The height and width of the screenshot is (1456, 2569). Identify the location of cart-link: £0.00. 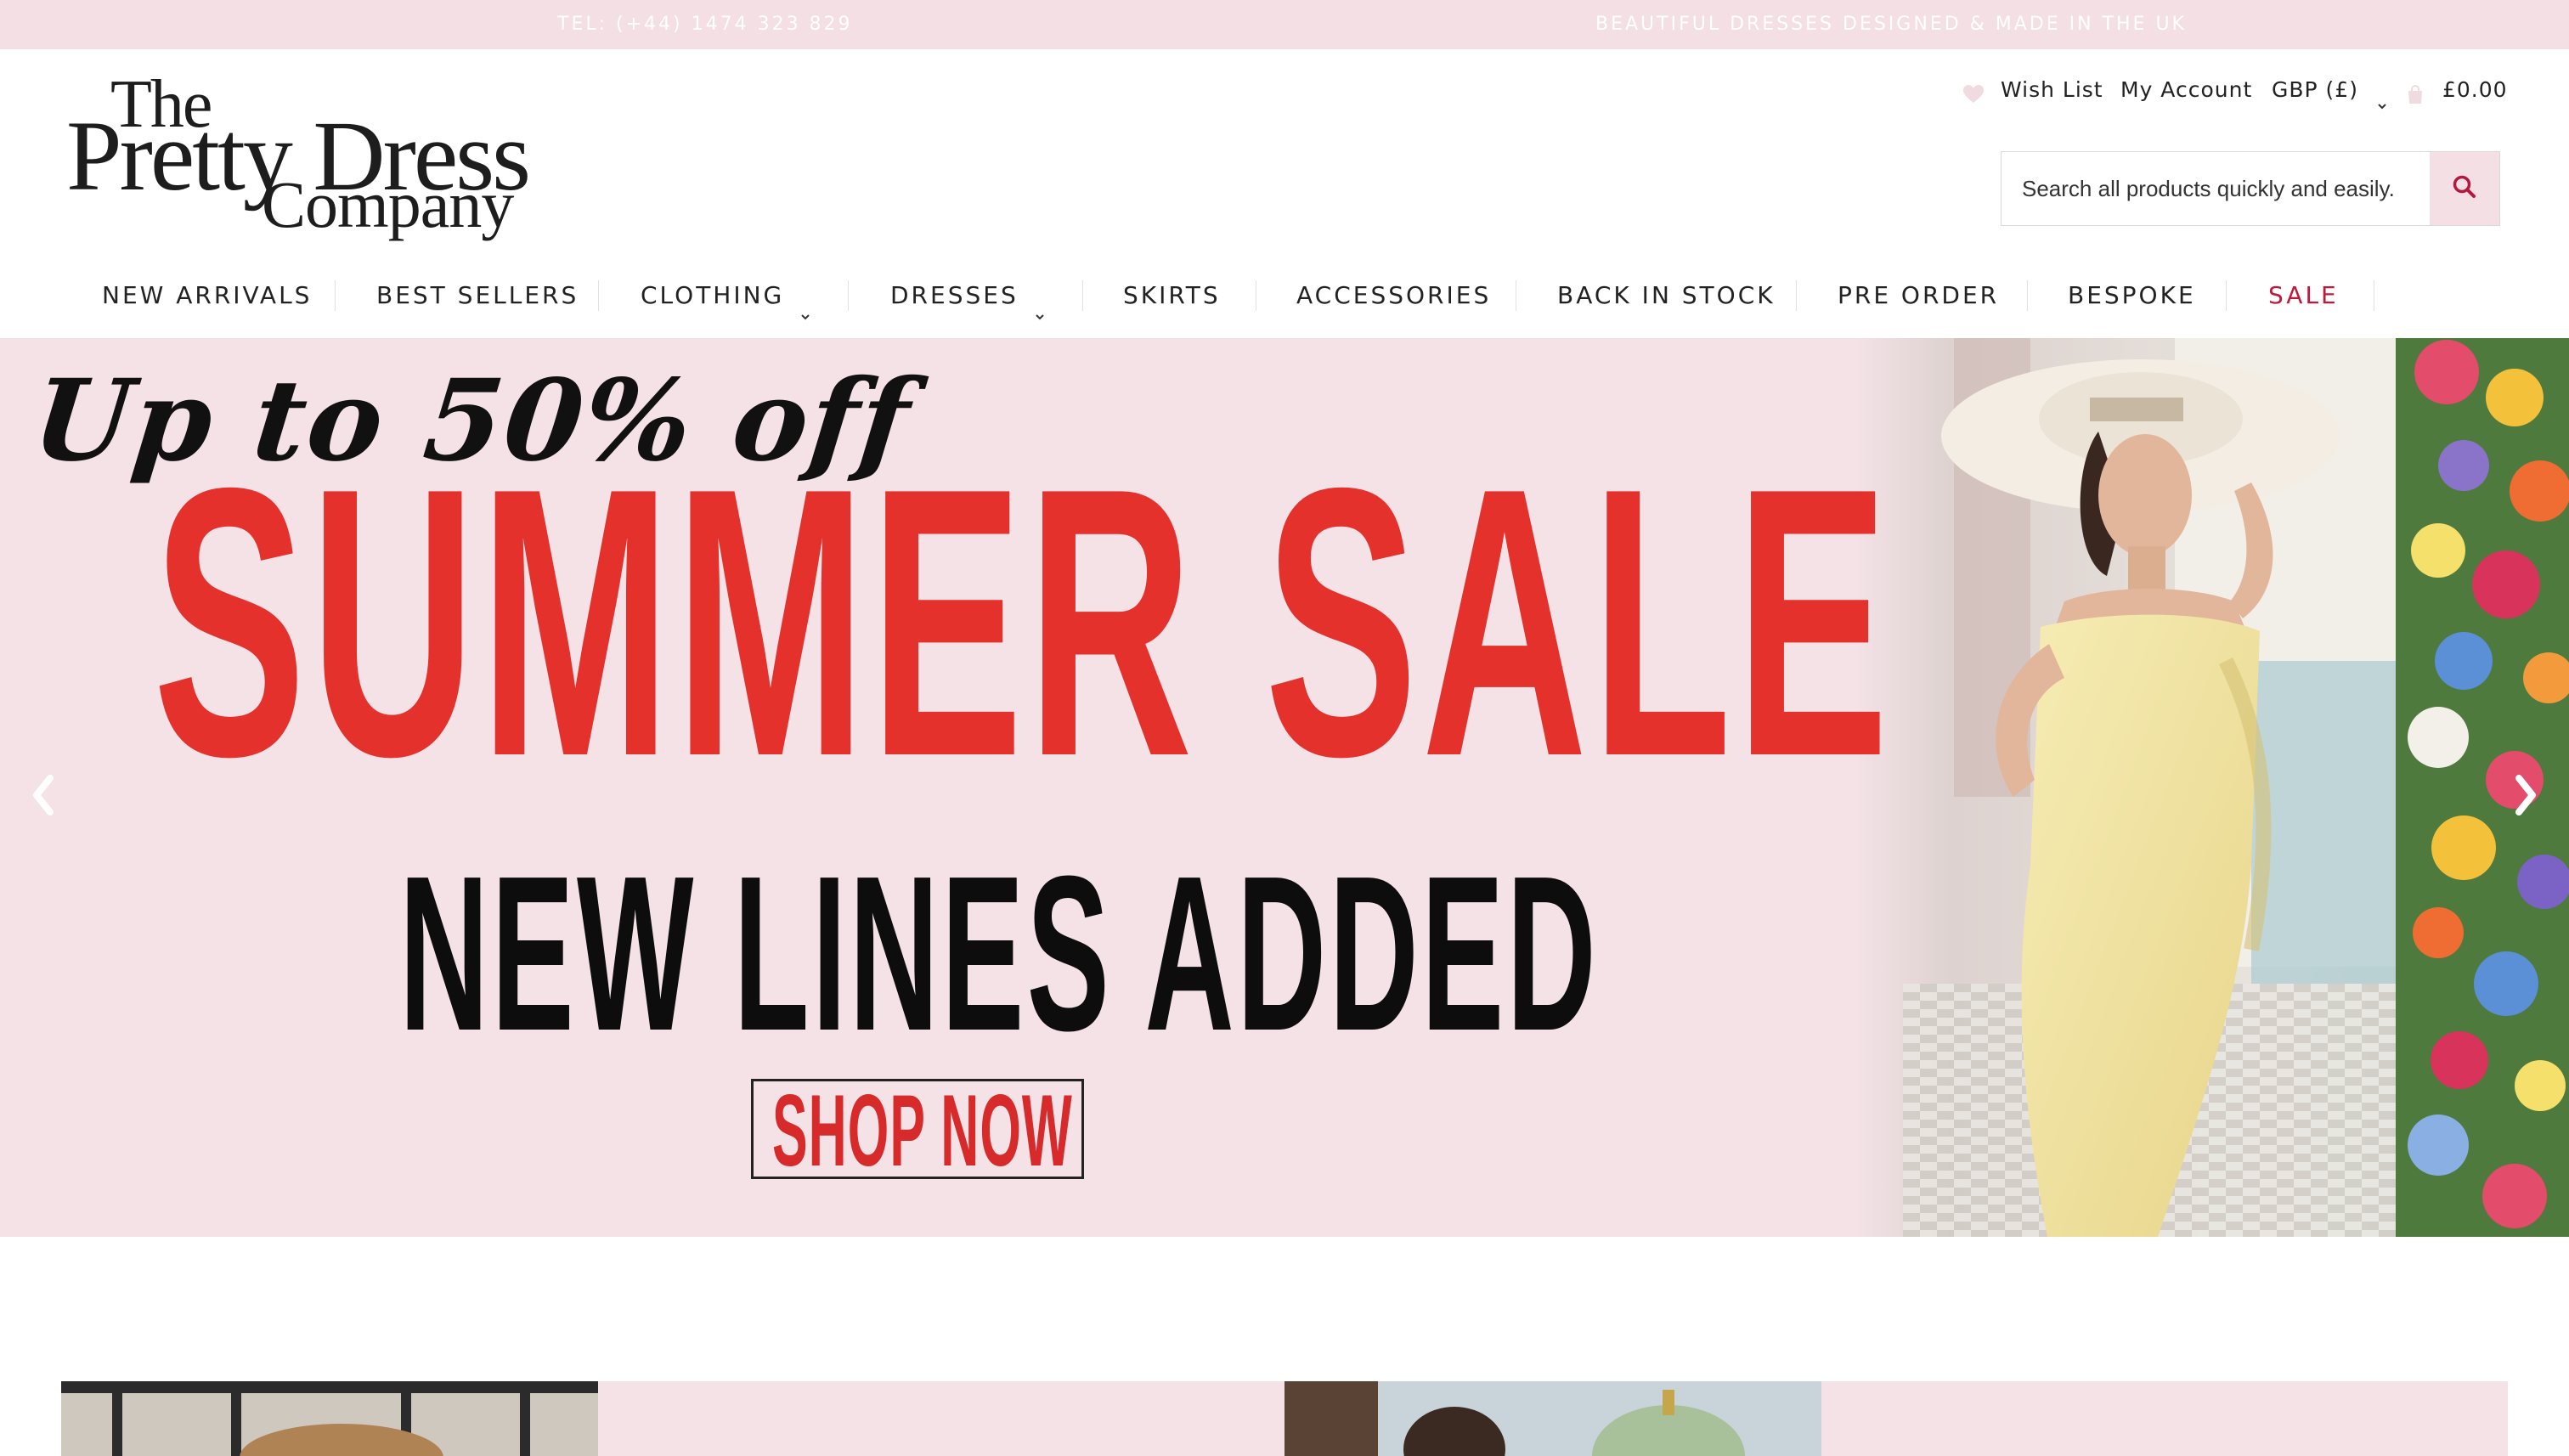
(2457, 90).